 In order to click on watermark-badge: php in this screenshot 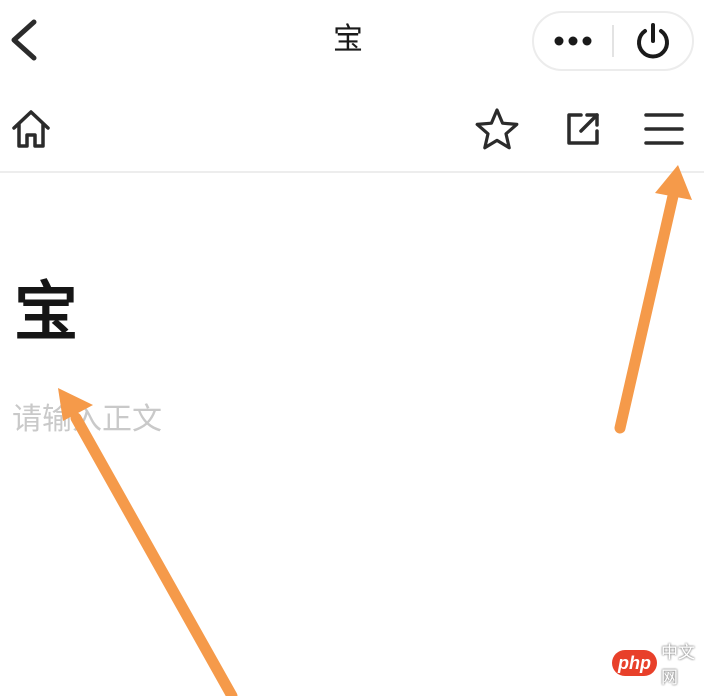, I will do `click(634, 663)`.